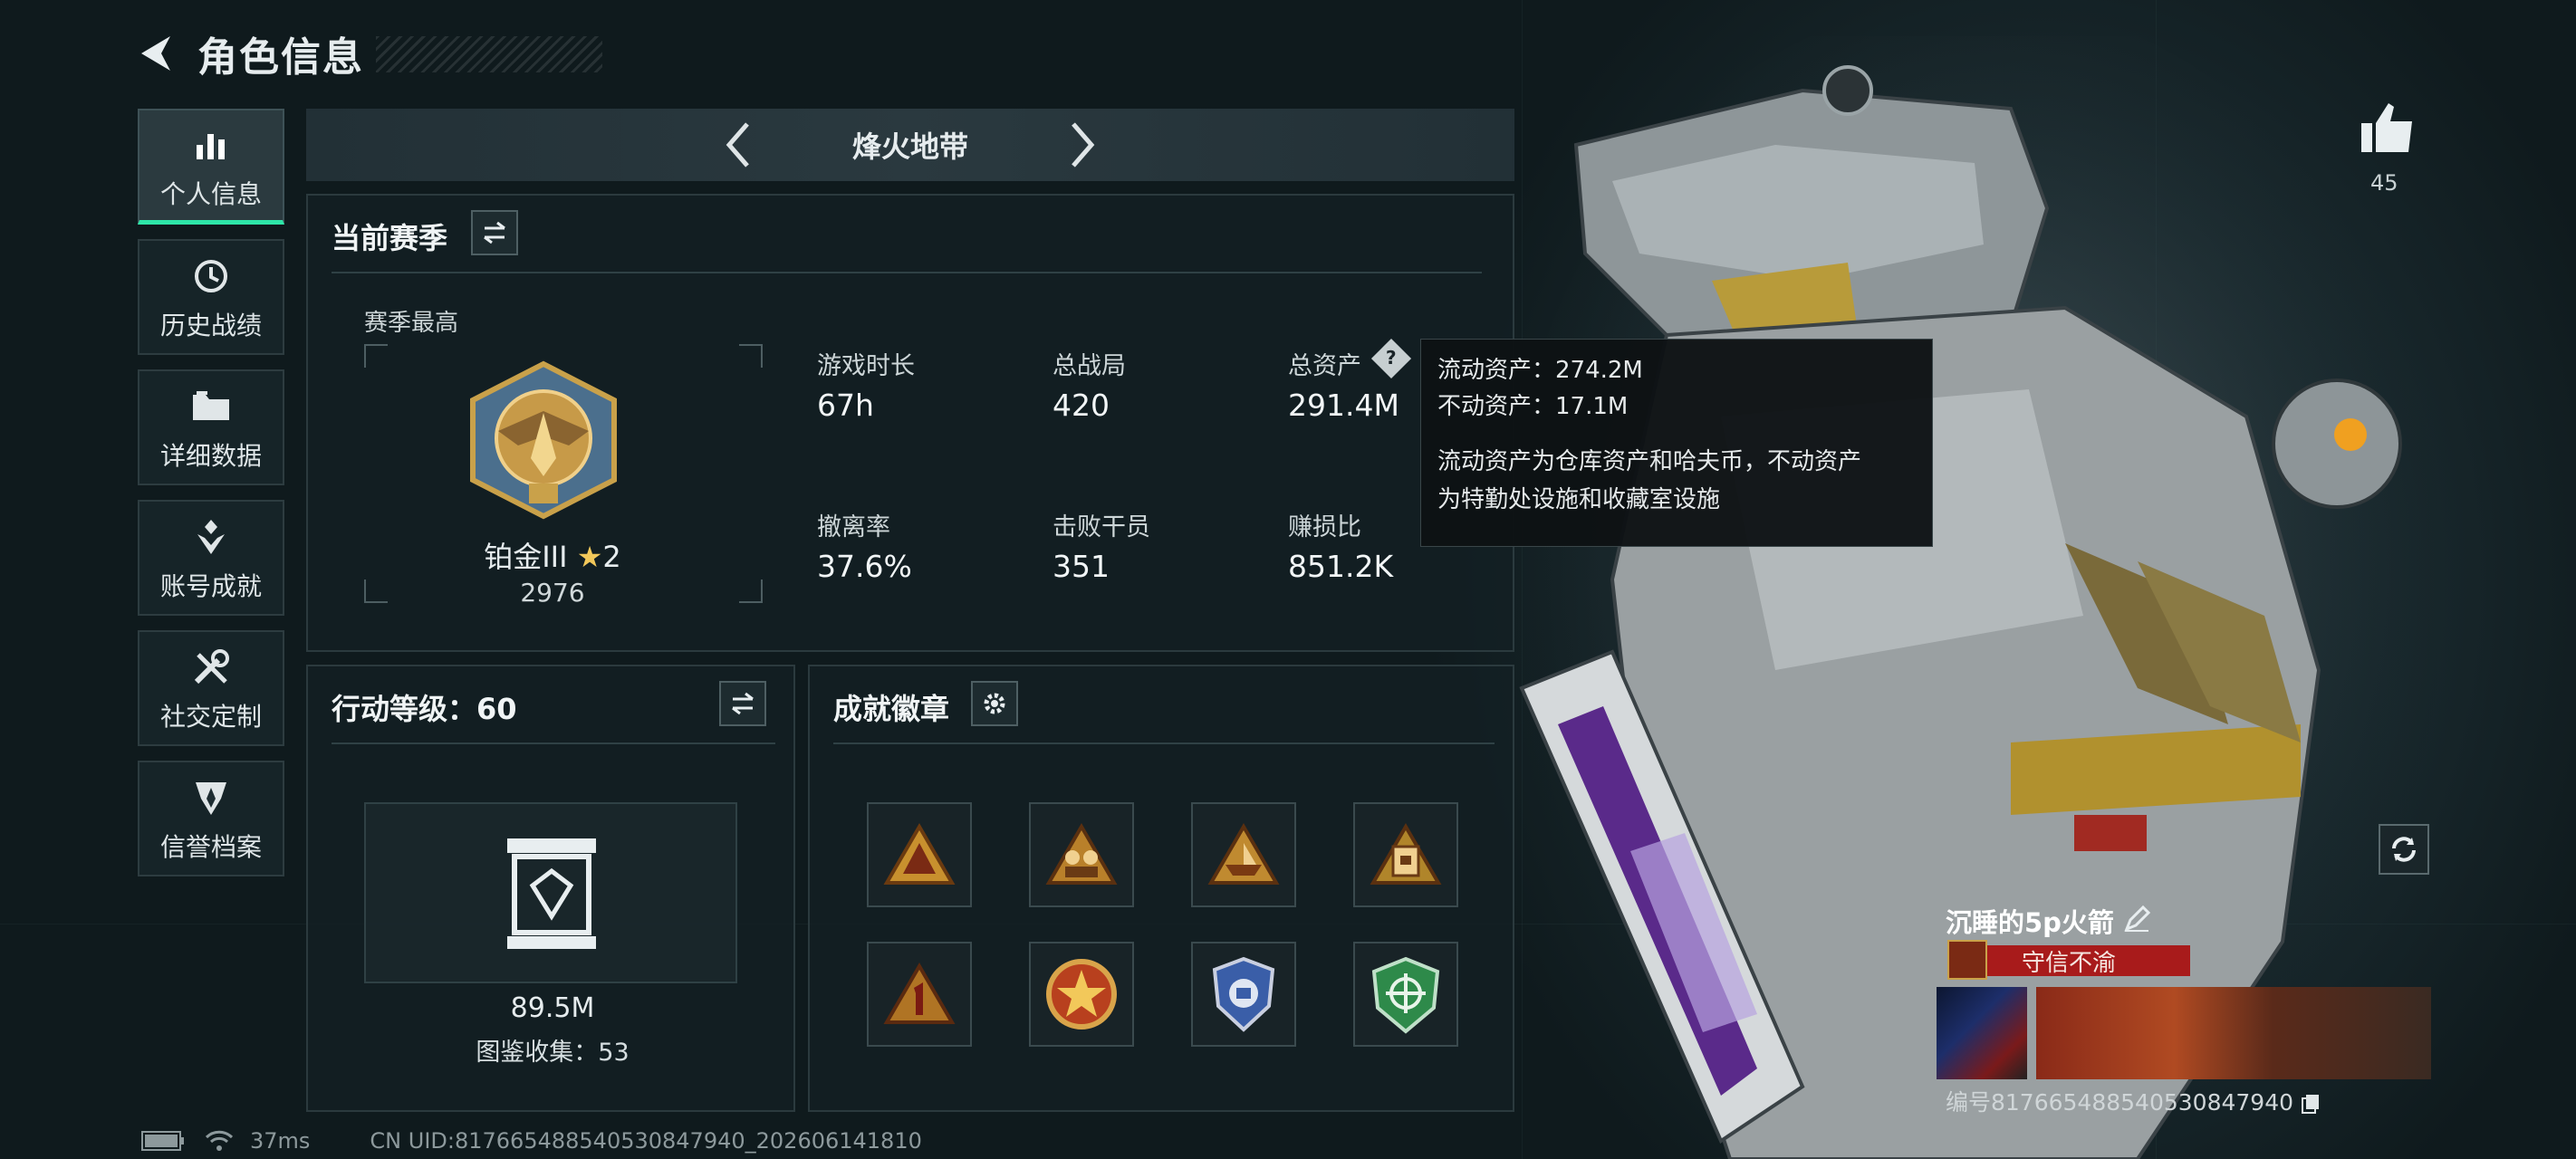  What do you see at coordinates (210, 847) in the screenshot?
I see `sidebar-item-label: 信誉档案` at bounding box center [210, 847].